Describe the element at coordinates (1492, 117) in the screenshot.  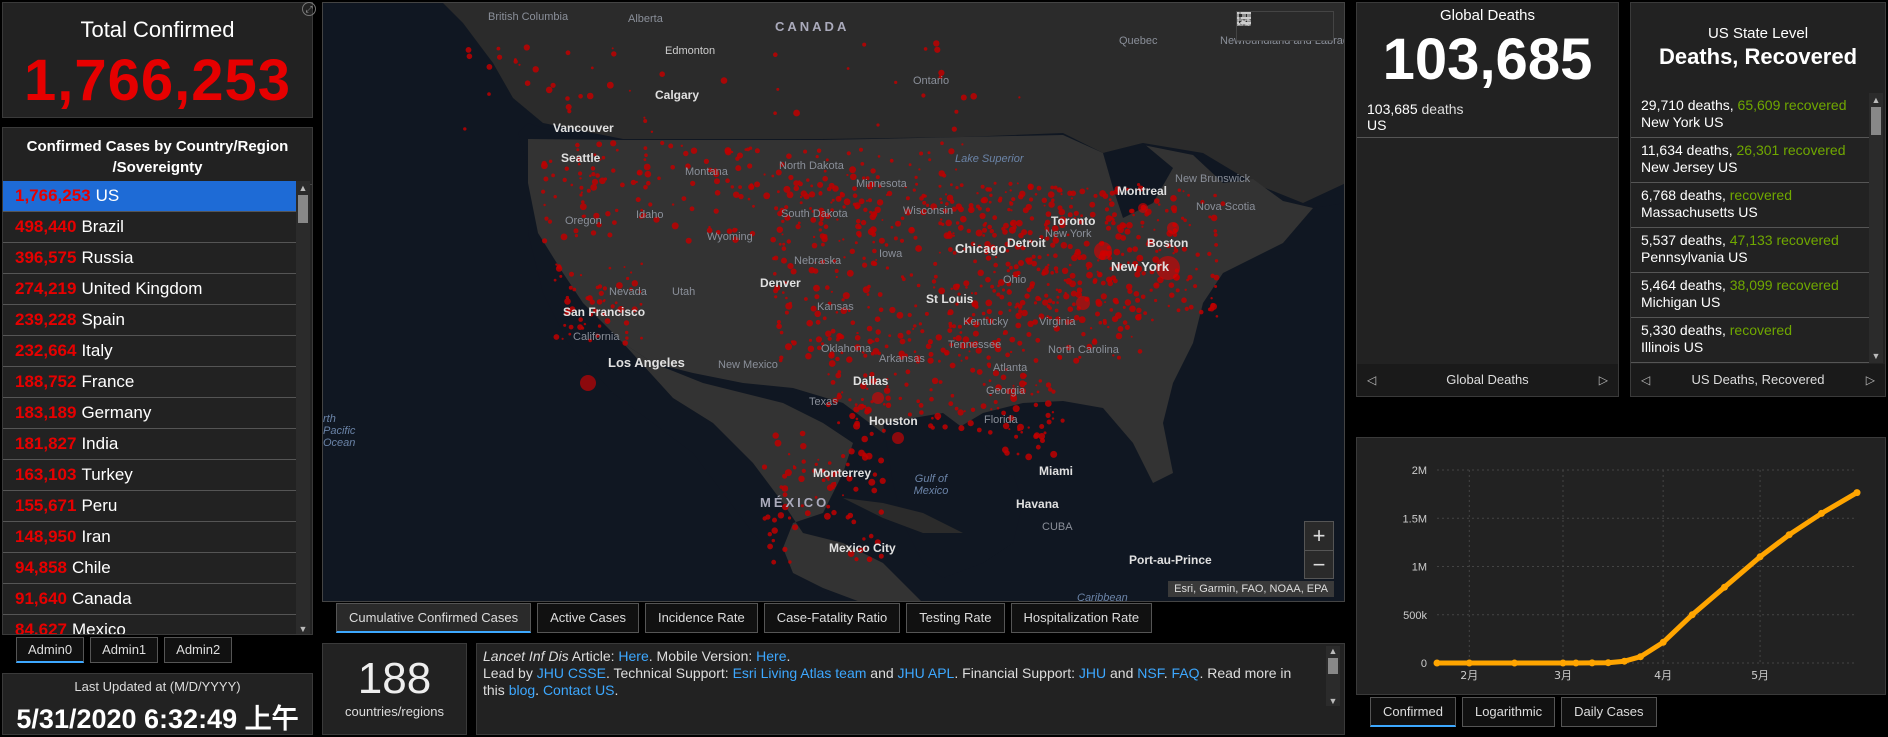
I see `global-deaths-entry: 103,685 deaths US` at that location.